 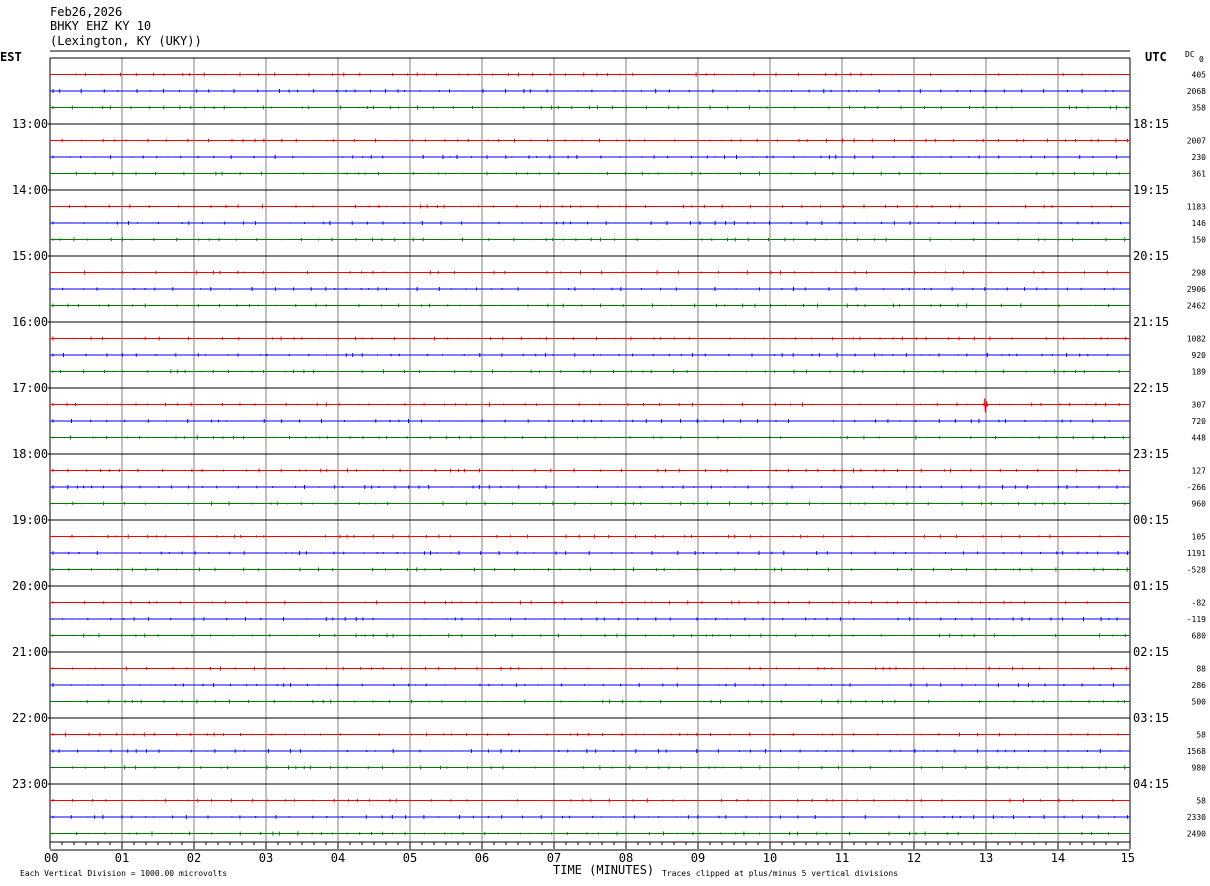 What do you see at coordinates (1199, 75) in the screenshot?
I see `dc-offset-label: 405` at bounding box center [1199, 75].